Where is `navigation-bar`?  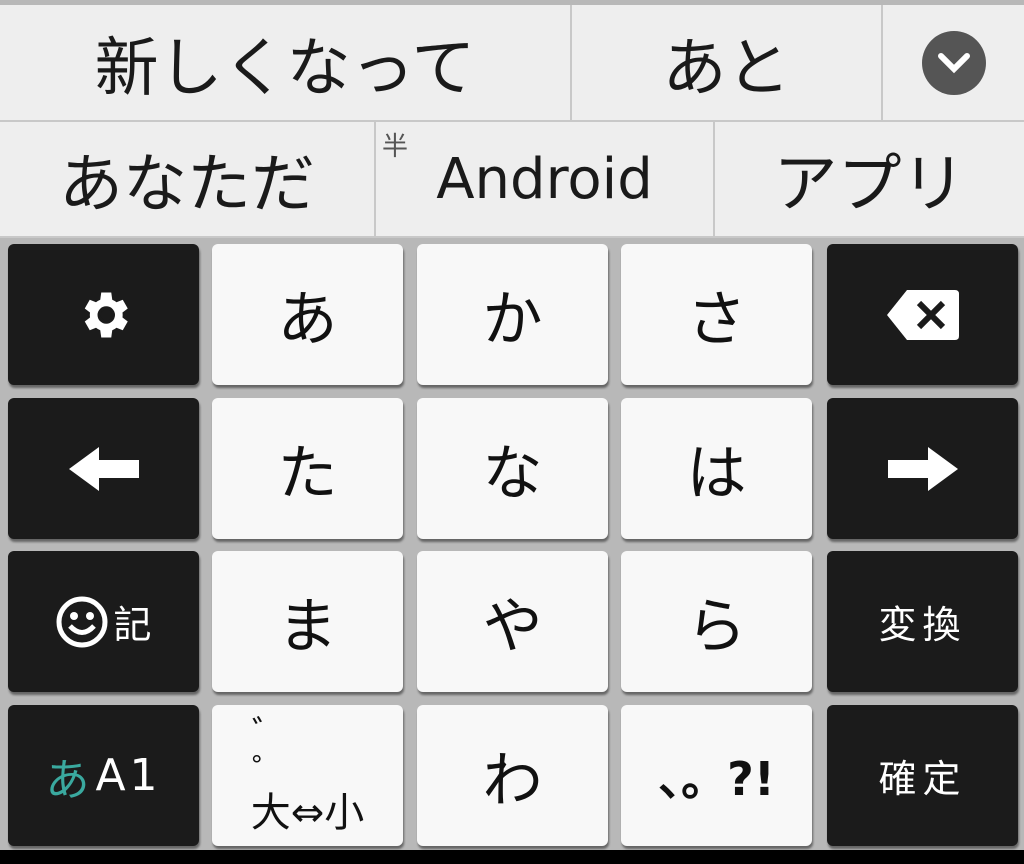
navigation-bar is located at coordinates (512, 857).